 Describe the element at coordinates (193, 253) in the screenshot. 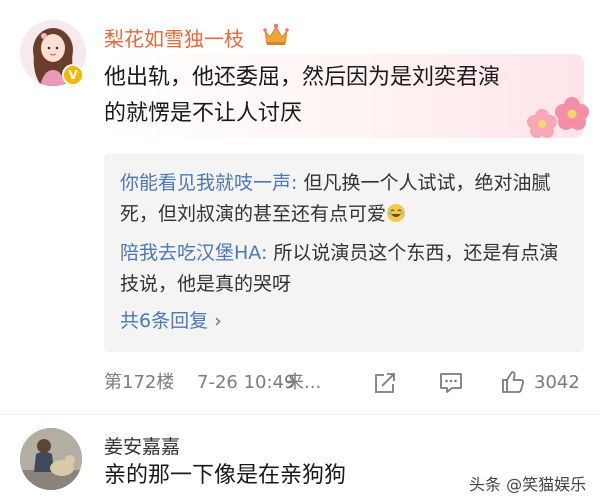

I see `reply-username: 陪我去吃汉堡HA:` at that location.